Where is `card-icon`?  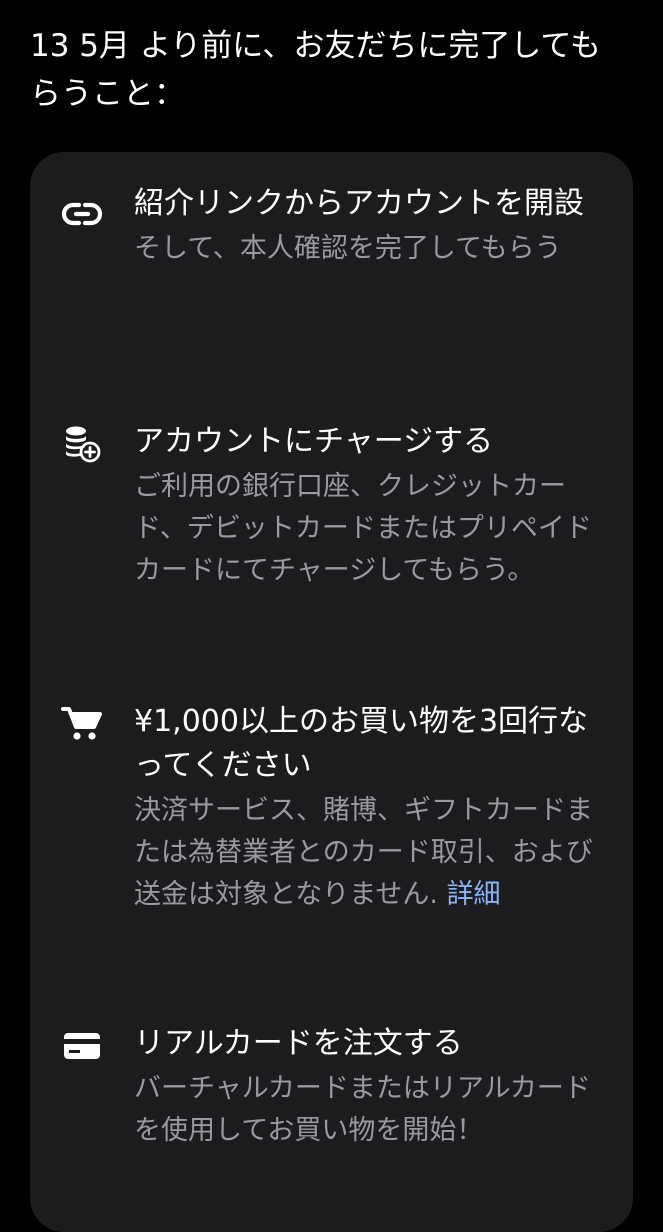 card-icon is located at coordinates (82, 1046).